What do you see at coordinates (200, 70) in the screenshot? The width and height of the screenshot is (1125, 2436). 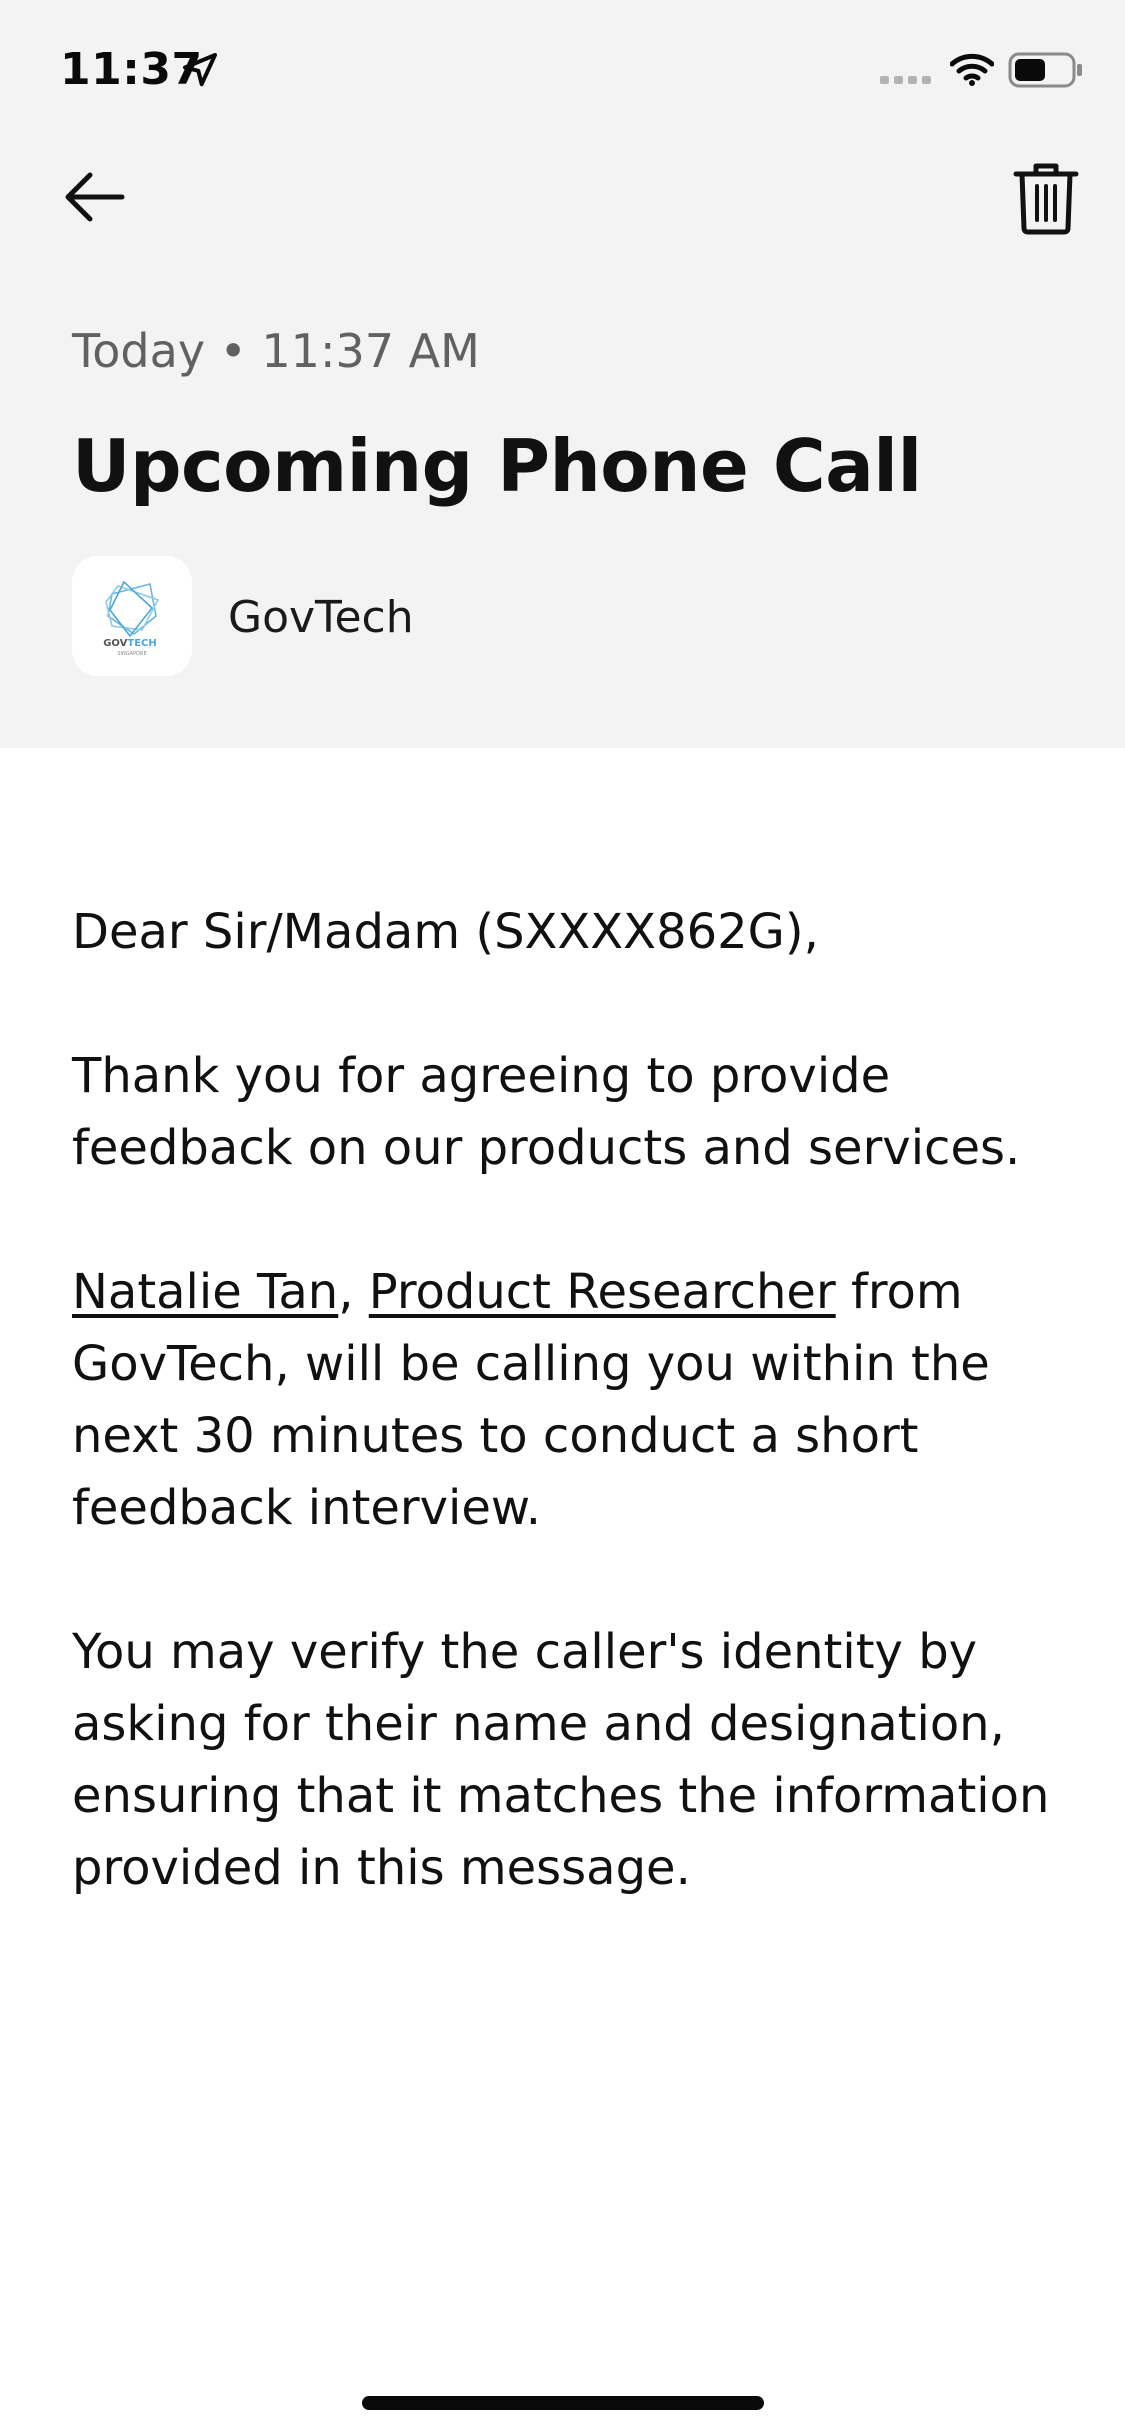 I see `location-arrow-icon` at bounding box center [200, 70].